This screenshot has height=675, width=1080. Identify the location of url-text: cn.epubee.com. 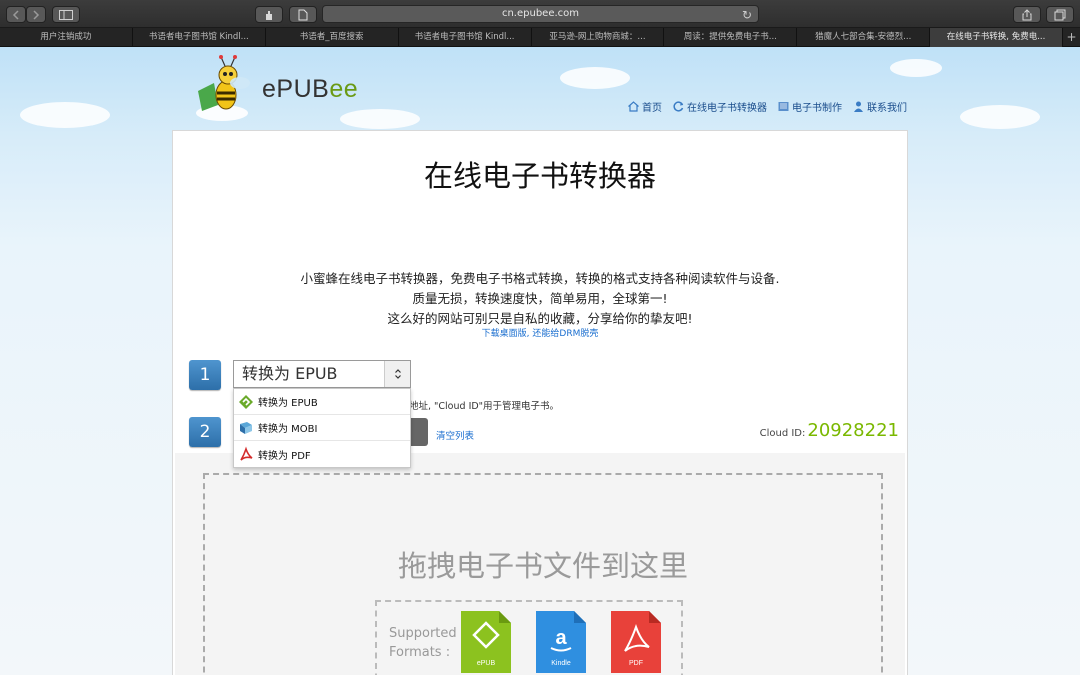
(540, 13).